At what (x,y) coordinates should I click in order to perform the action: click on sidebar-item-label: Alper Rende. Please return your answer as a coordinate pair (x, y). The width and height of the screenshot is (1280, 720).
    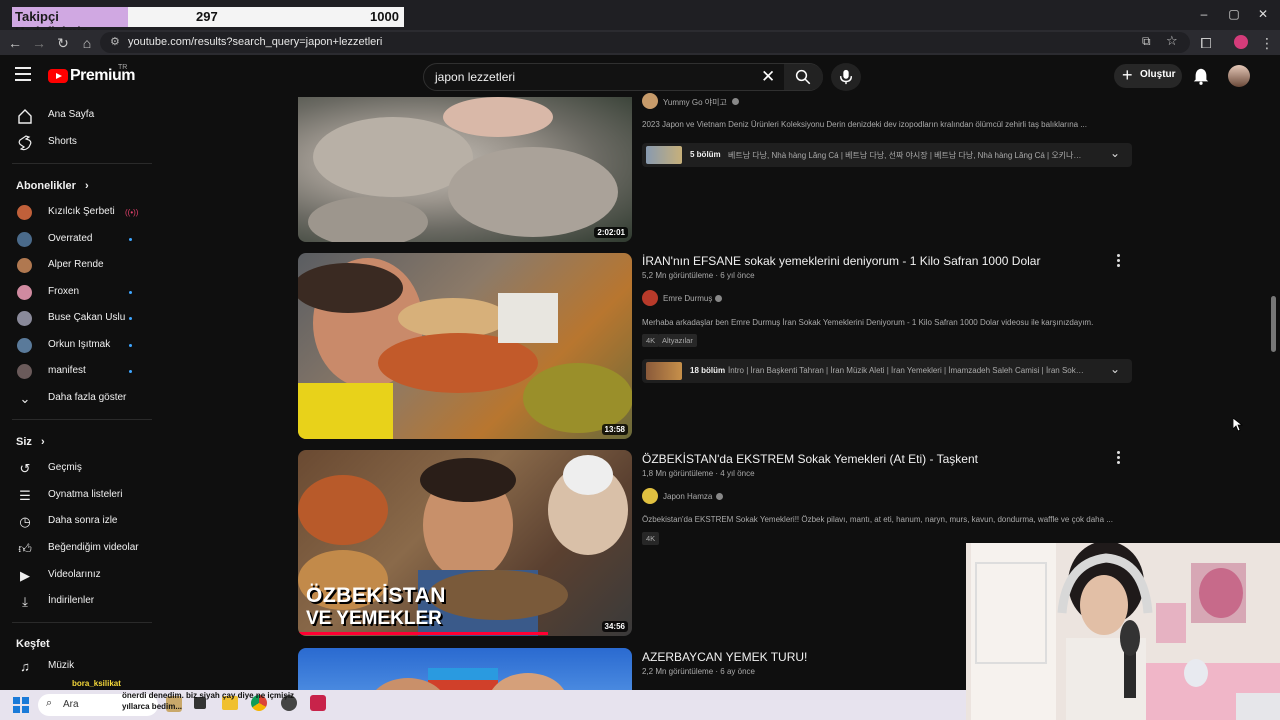
    Looking at the image, I should click on (76, 264).